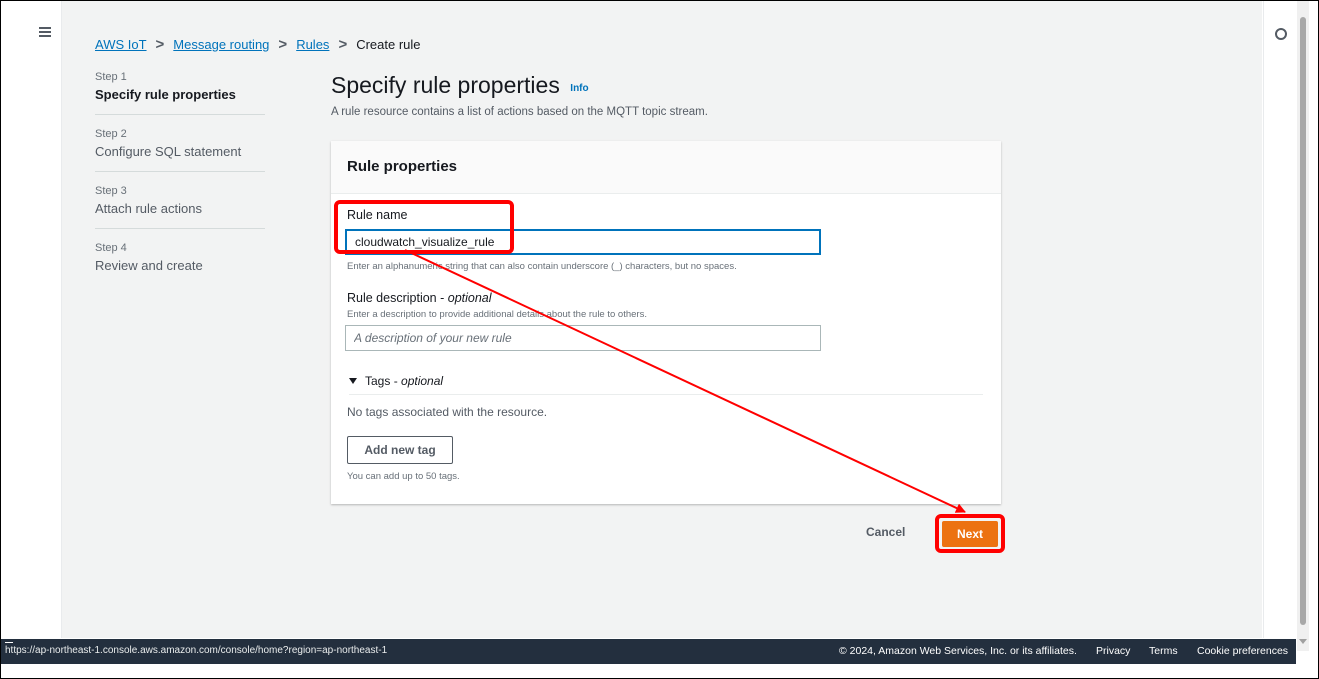 The height and width of the screenshot is (679, 1319). What do you see at coordinates (1113, 651) in the screenshot?
I see `privacy-link: Privacy` at bounding box center [1113, 651].